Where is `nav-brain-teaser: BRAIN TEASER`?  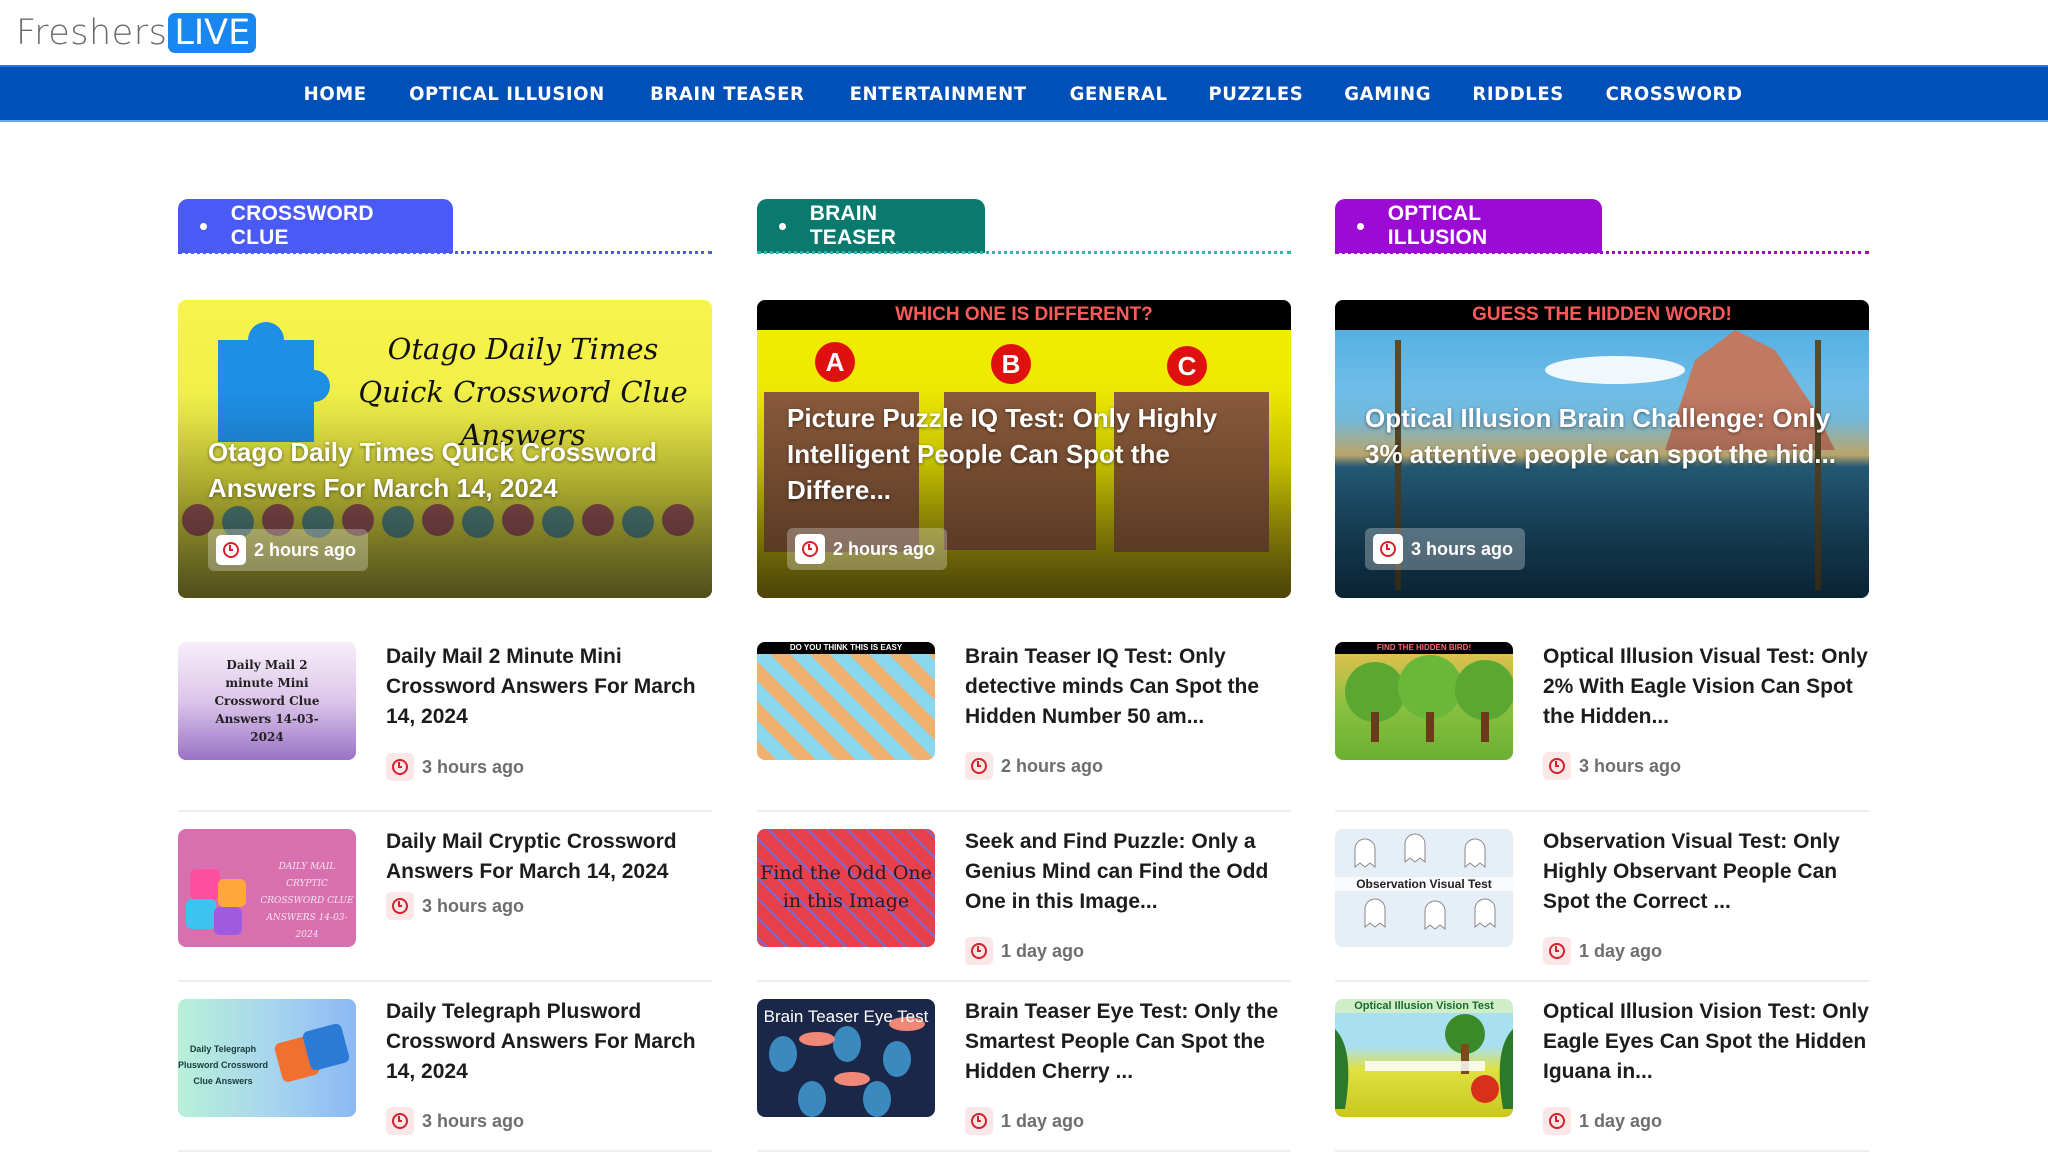
nav-brain-teaser: BRAIN TEASER is located at coordinates (727, 94).